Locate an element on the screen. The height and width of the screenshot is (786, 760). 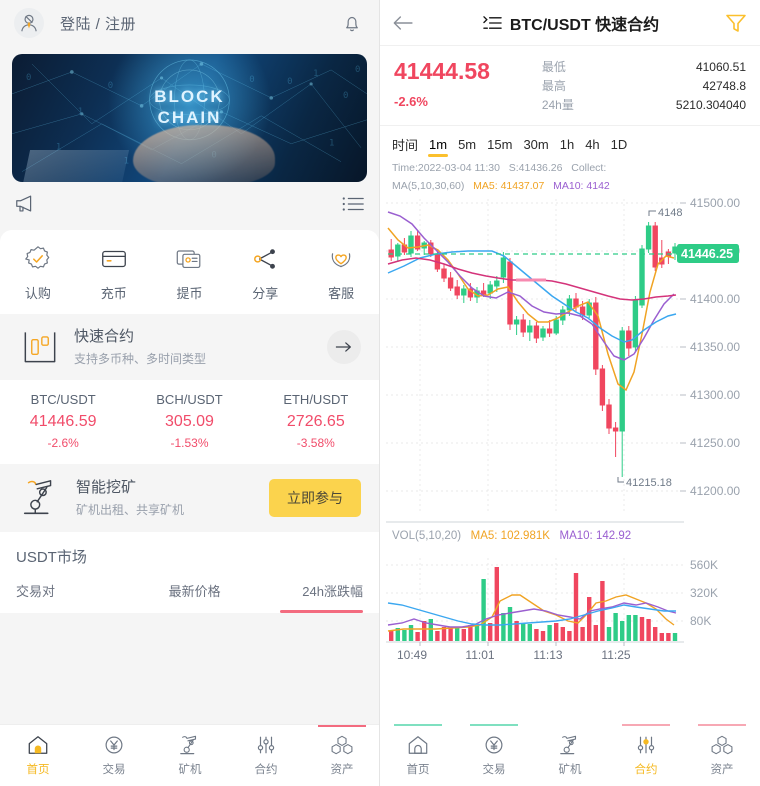
page-title: BTC/USDT 快速合约 is located at coordinates (584, 25).